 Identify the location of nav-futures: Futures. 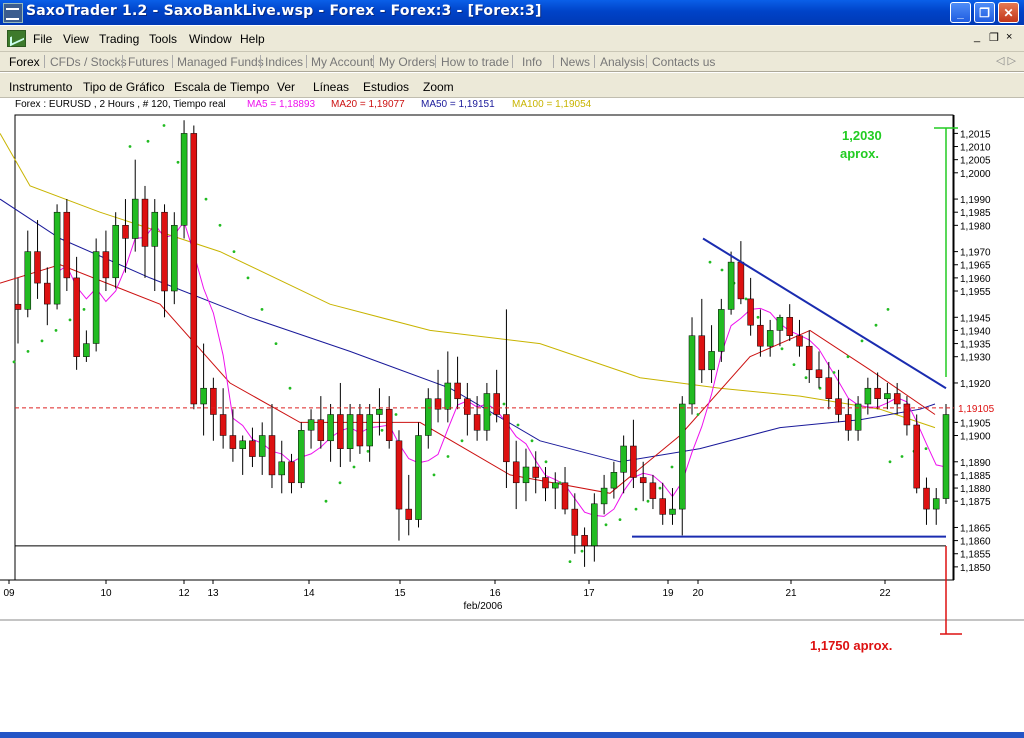
(148, 62).